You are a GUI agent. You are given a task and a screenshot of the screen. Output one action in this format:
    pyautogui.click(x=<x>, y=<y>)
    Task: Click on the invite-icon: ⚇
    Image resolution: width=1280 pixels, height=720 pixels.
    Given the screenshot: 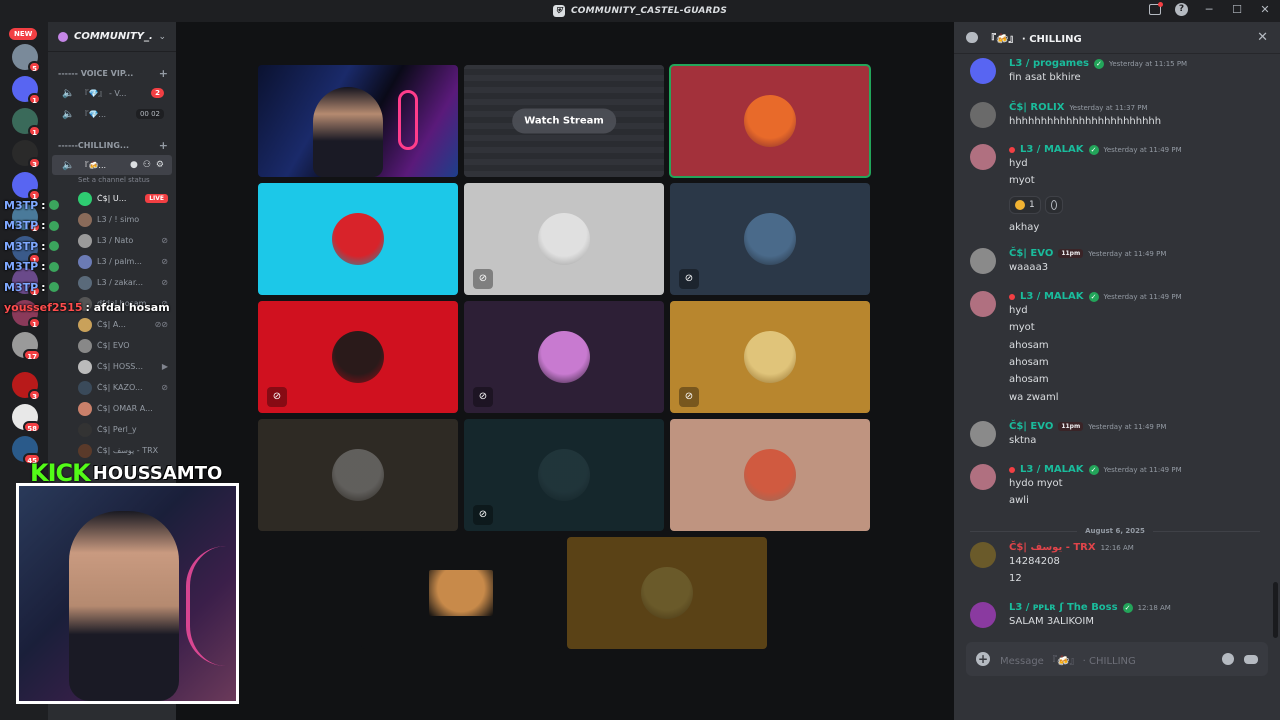 What is the action you would take?
    pyautogui.click(x=147, y=165)
    